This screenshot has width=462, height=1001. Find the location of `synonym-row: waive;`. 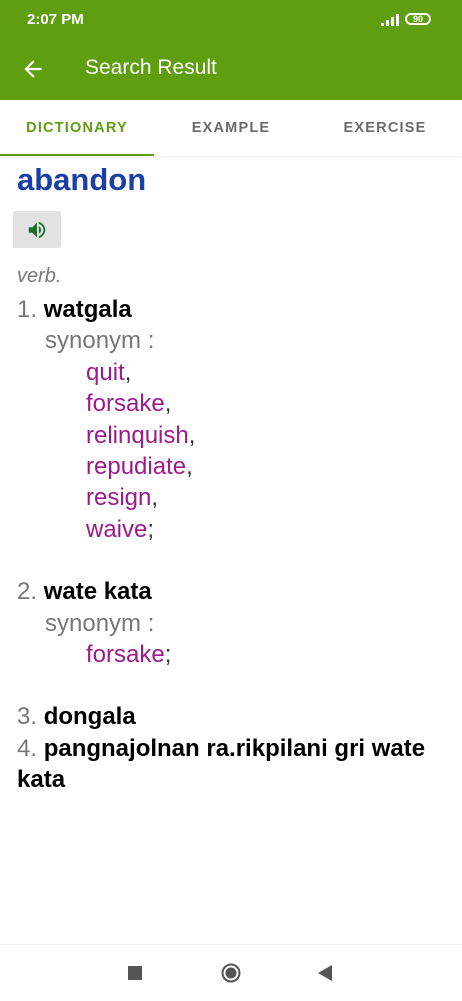

synonym-row: waive; is located at coordinates (232, 529).